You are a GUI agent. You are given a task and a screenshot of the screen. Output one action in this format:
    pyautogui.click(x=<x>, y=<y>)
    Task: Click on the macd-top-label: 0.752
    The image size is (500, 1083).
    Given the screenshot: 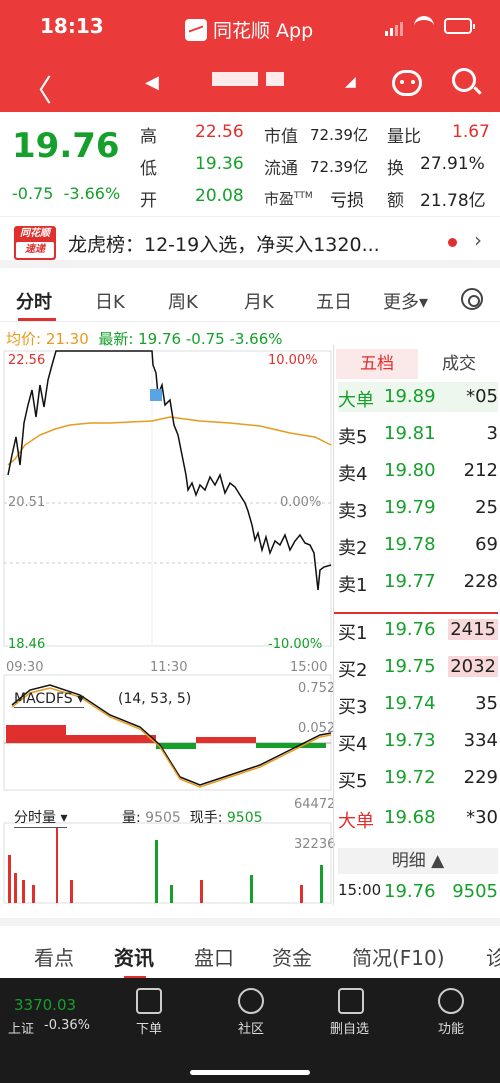 What is the action you would take?
    pyautogui.click(x=317, y=688)
    